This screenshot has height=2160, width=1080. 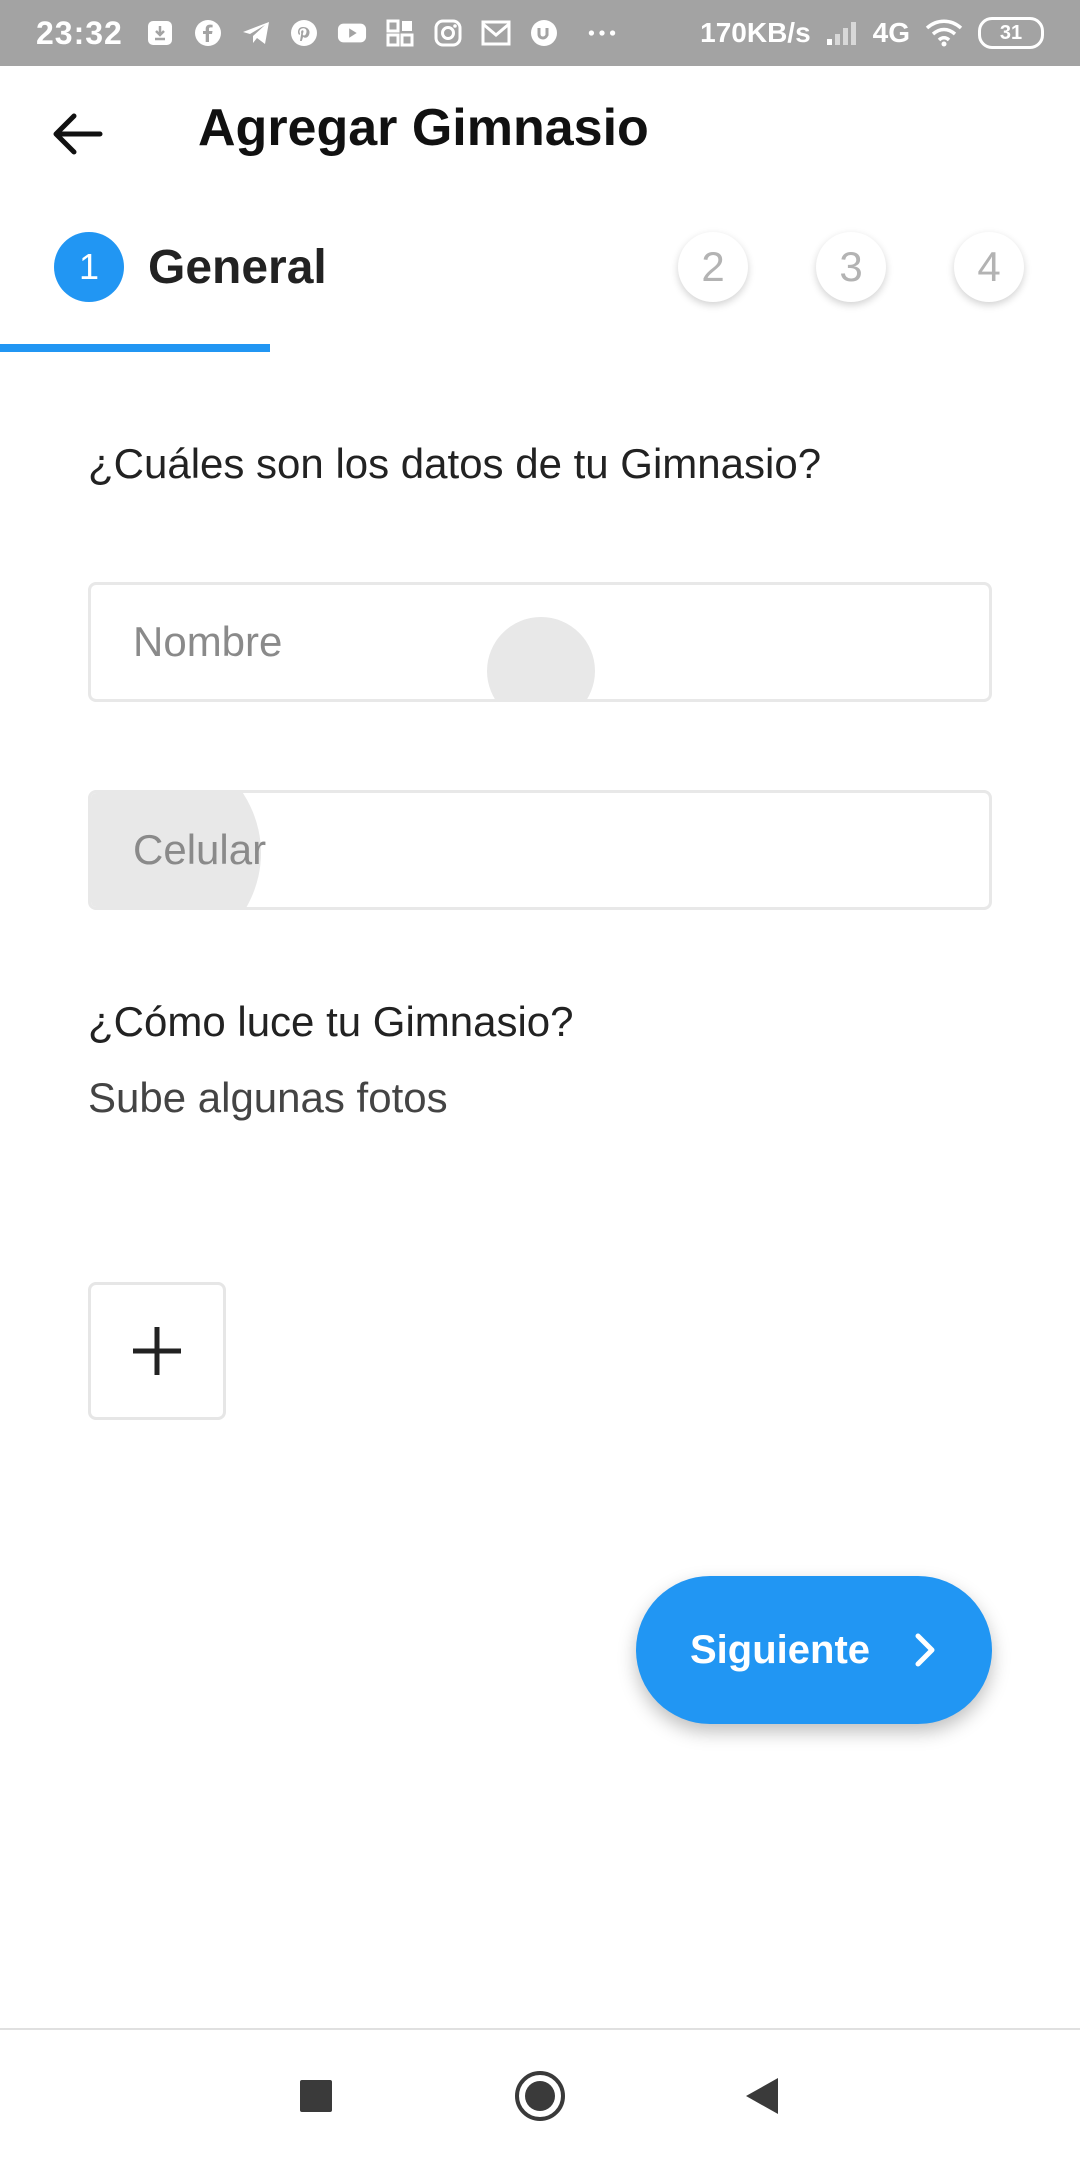 What do you see at coordinates (352, 33) in the screenshot?
I see `youtube-icon` at bounding box center [352, 33].